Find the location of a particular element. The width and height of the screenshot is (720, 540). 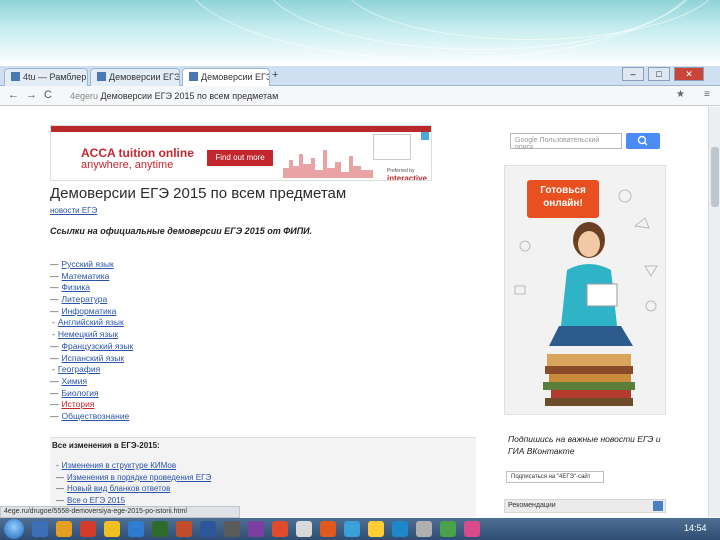

list-item: - Английский язык is located at coordinates (91, 323).